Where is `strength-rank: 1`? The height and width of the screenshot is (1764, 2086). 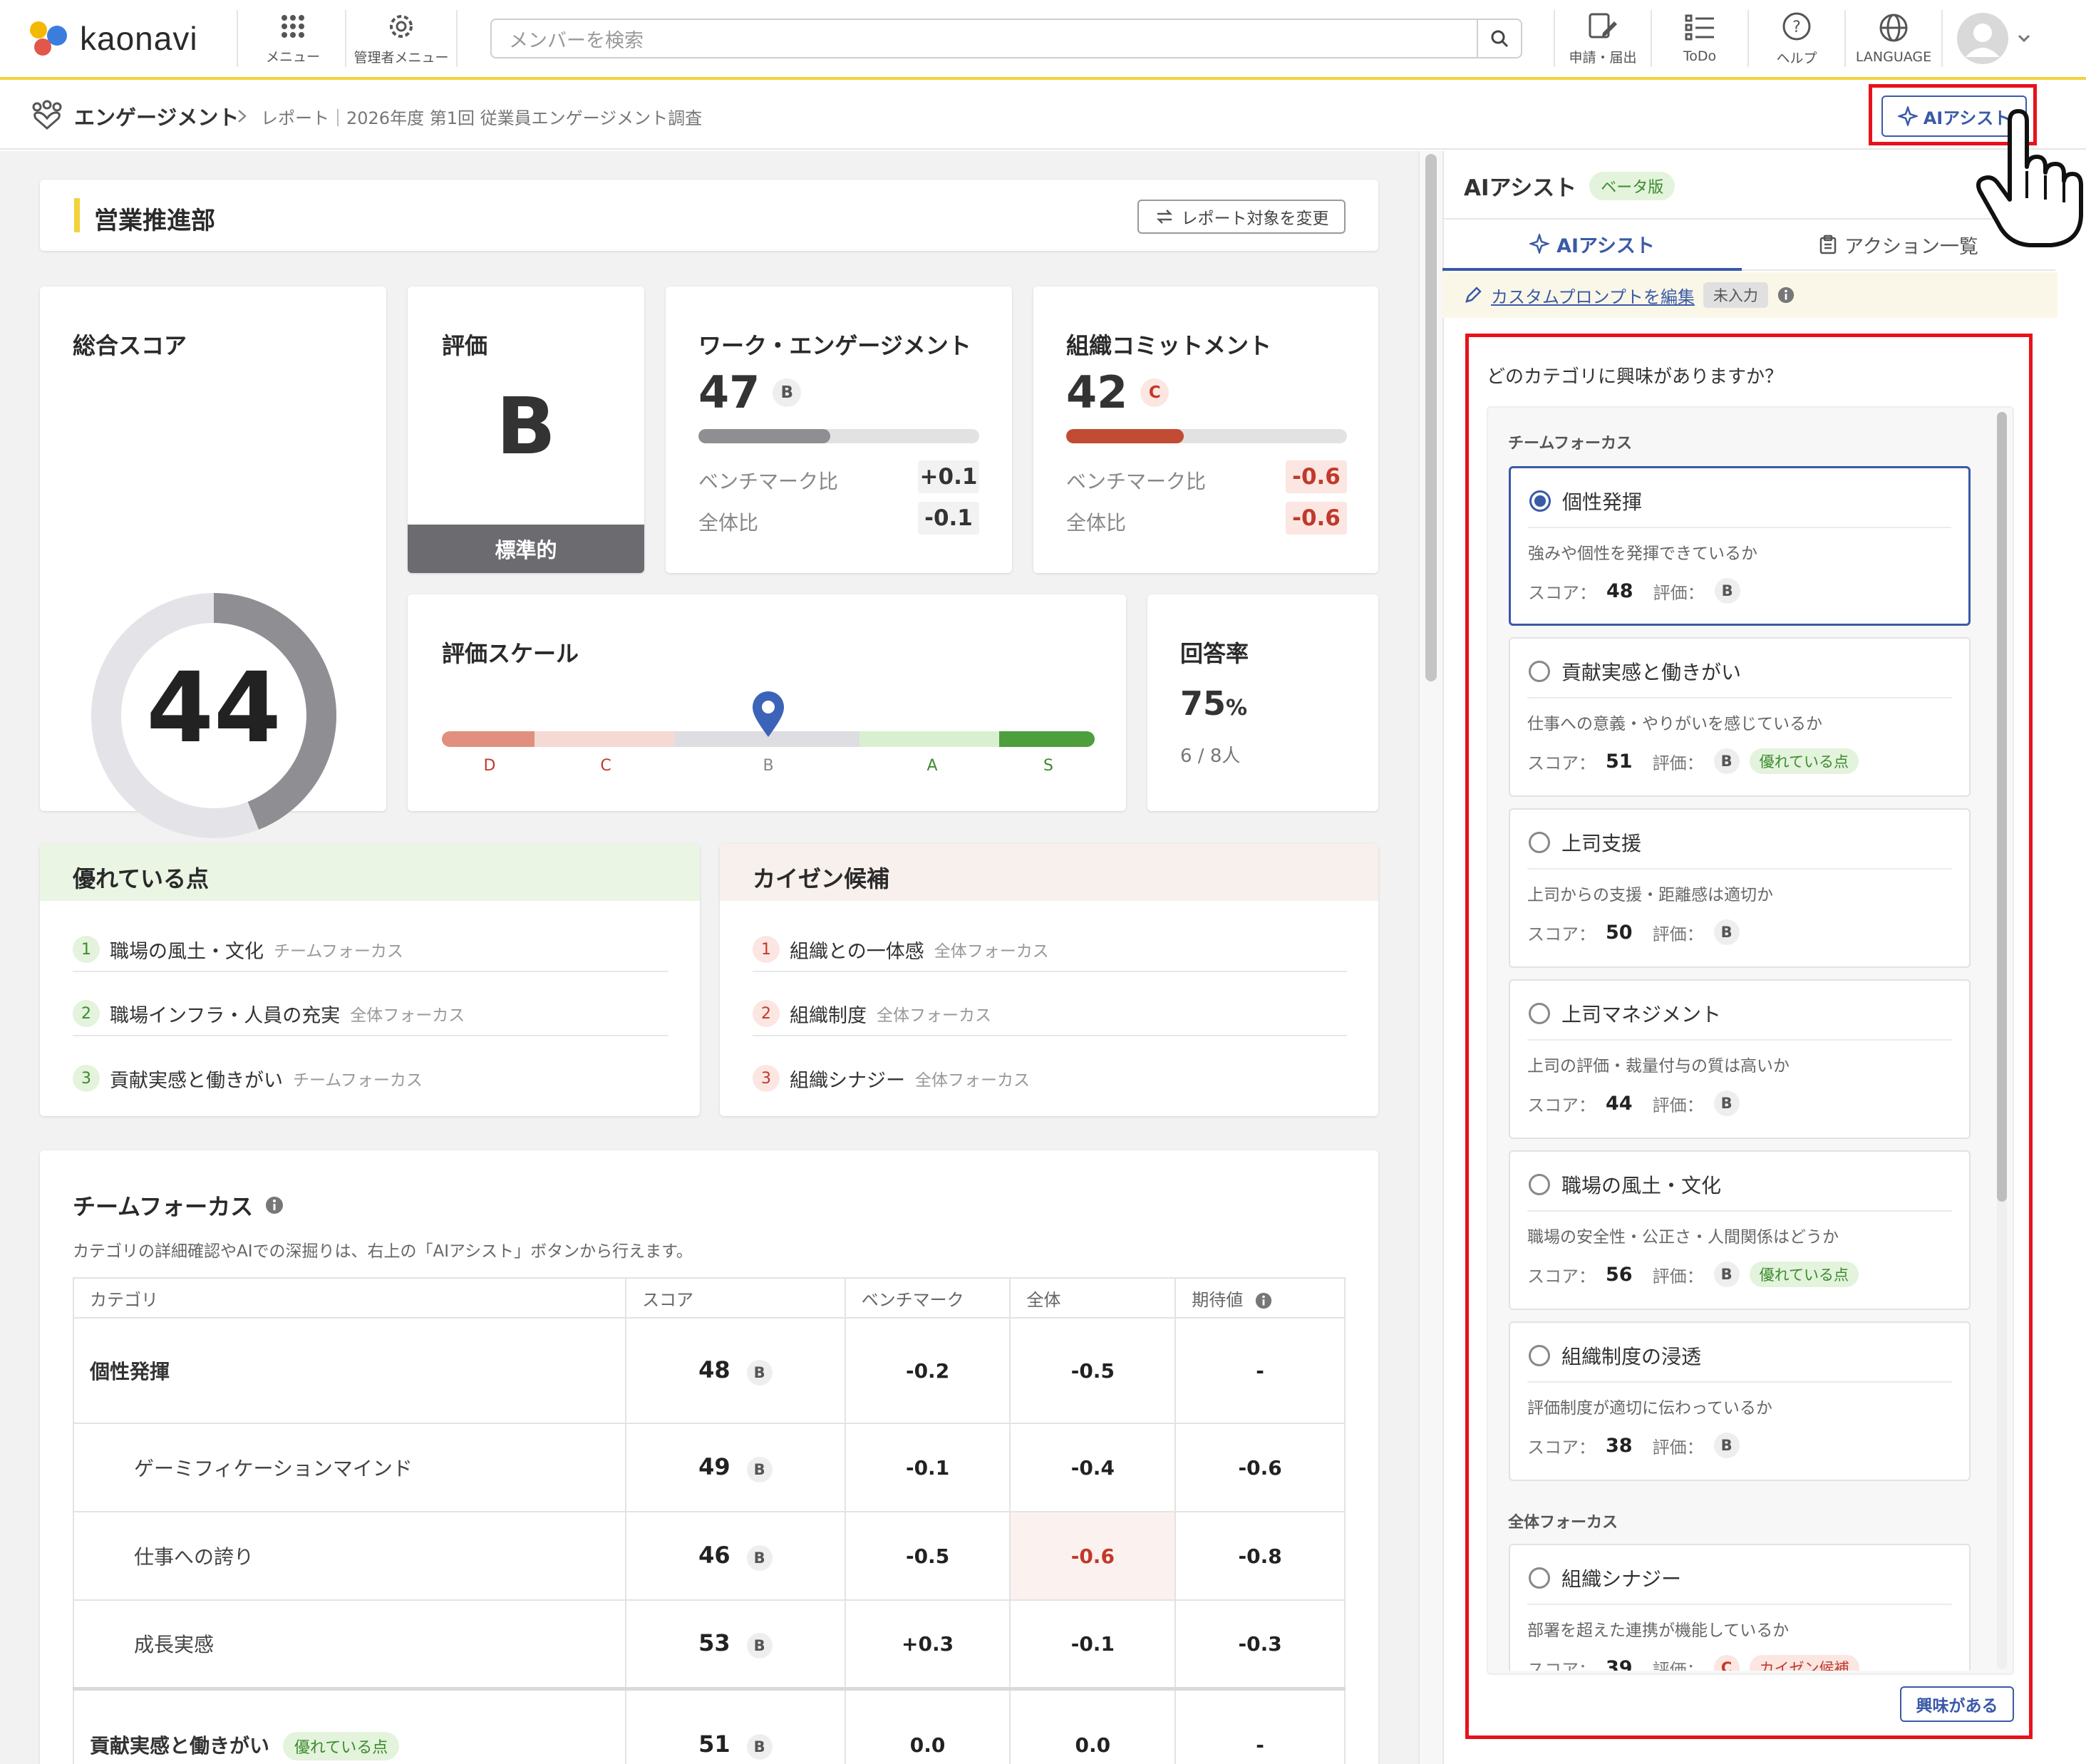
strength-rank: 1 is located at coordinates (87, 949).